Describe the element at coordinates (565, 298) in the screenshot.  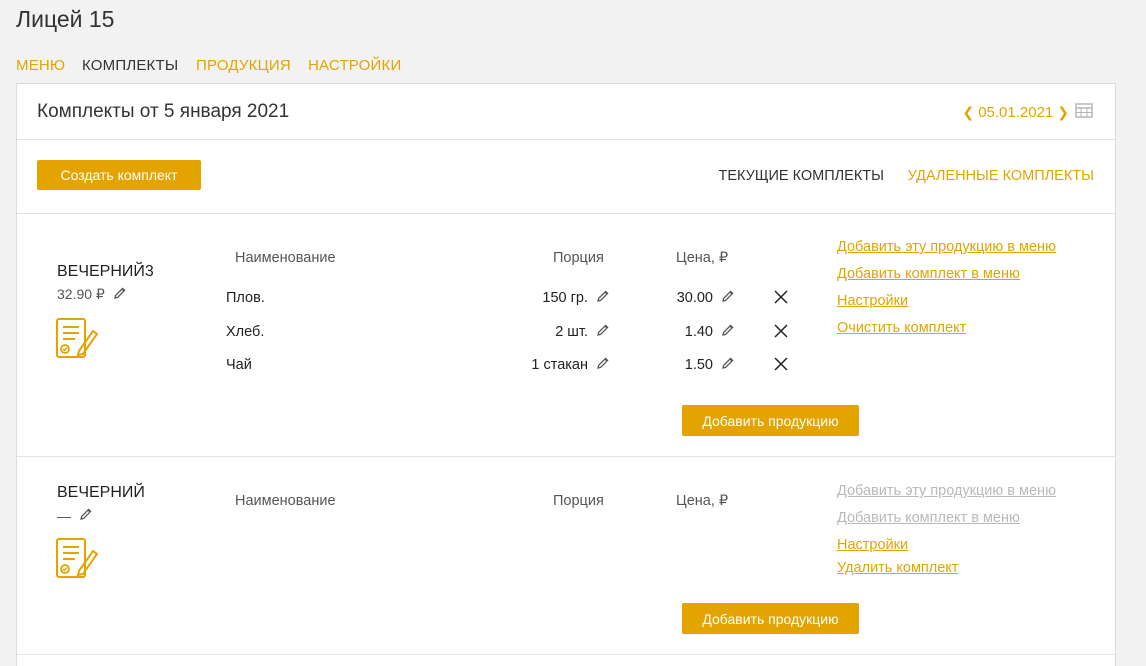
I see `item-portion-value: 150 гр.` at that location.